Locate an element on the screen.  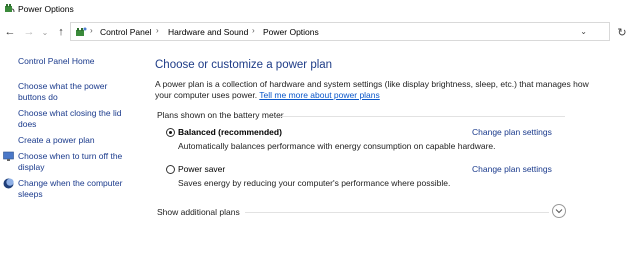
power-saver-change-settings-link: Change plan settings is located at coordinates (512, 169).